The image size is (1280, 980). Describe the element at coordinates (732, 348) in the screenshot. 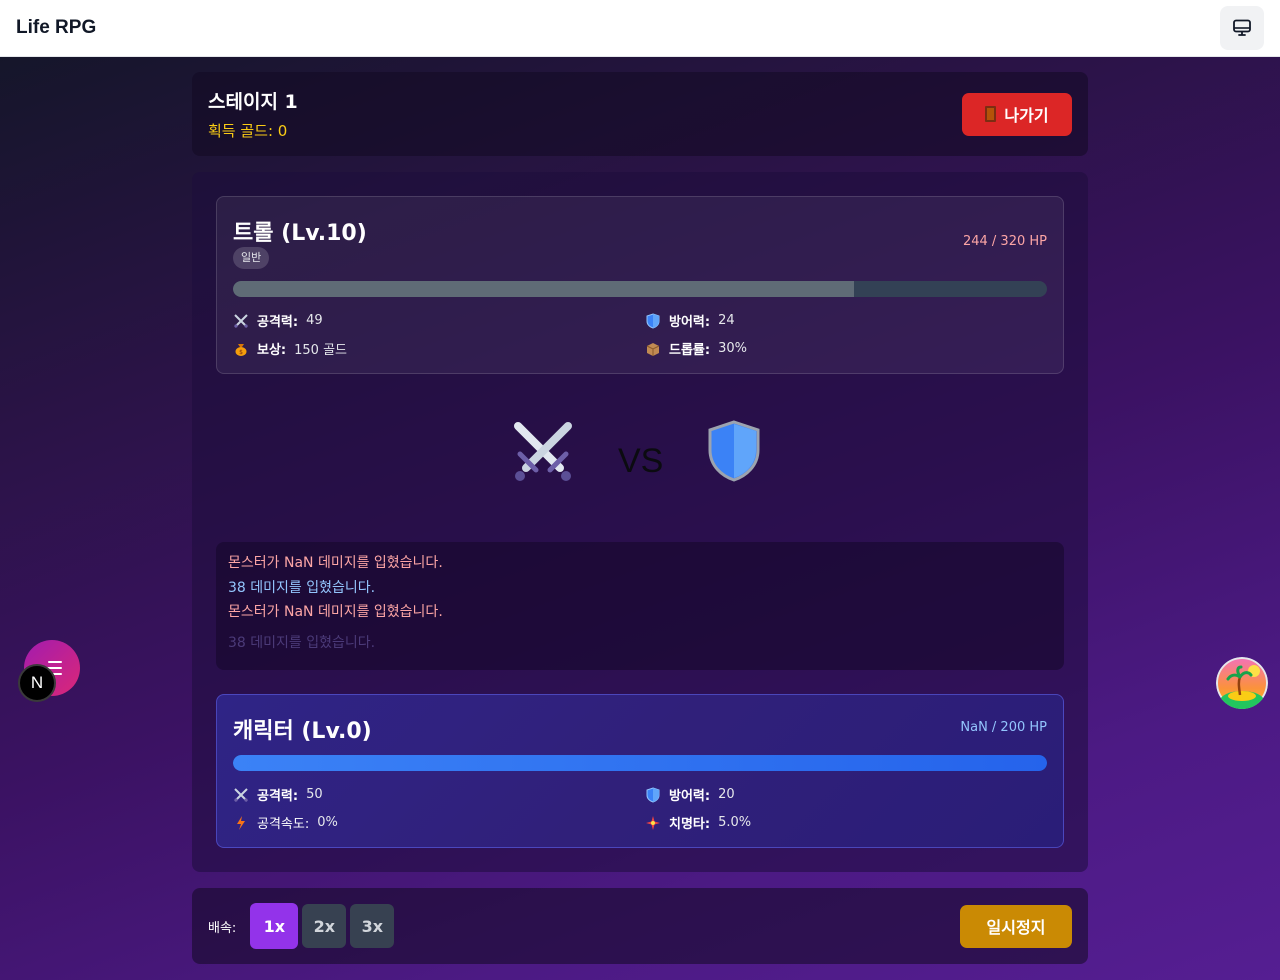

I see `stat-value: 30%` at that location.